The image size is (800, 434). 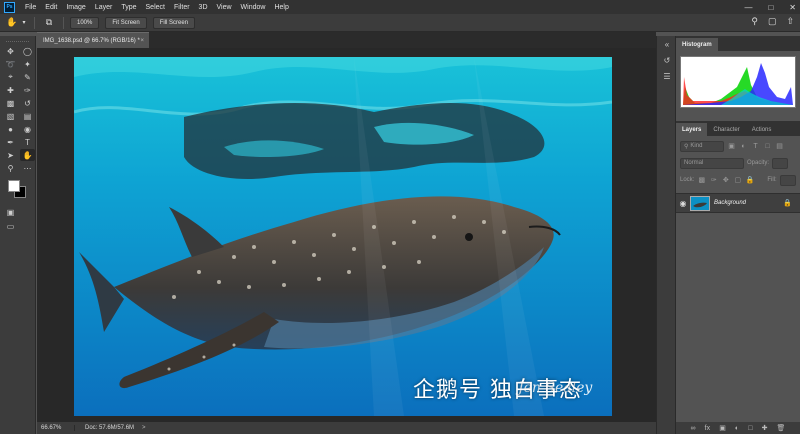 What do you see at coordinates (792, 7) in the screenshot?
I see `close-icon: ✕` at bounding box center [792, 7].